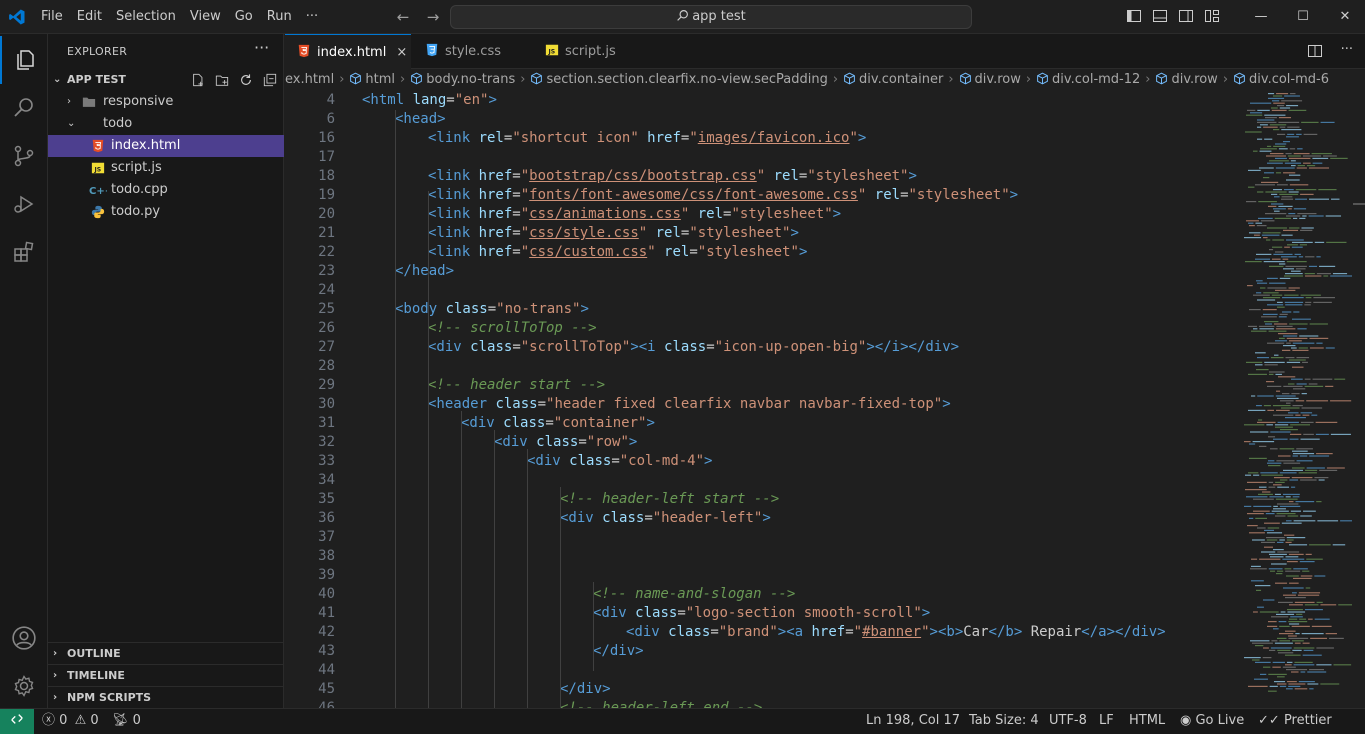 This screenshot has width=1365, height=734. Describe the element at coordinates (166, 212) in the screenshot. I see `tree-item-todo-py: todo.py` at that location.